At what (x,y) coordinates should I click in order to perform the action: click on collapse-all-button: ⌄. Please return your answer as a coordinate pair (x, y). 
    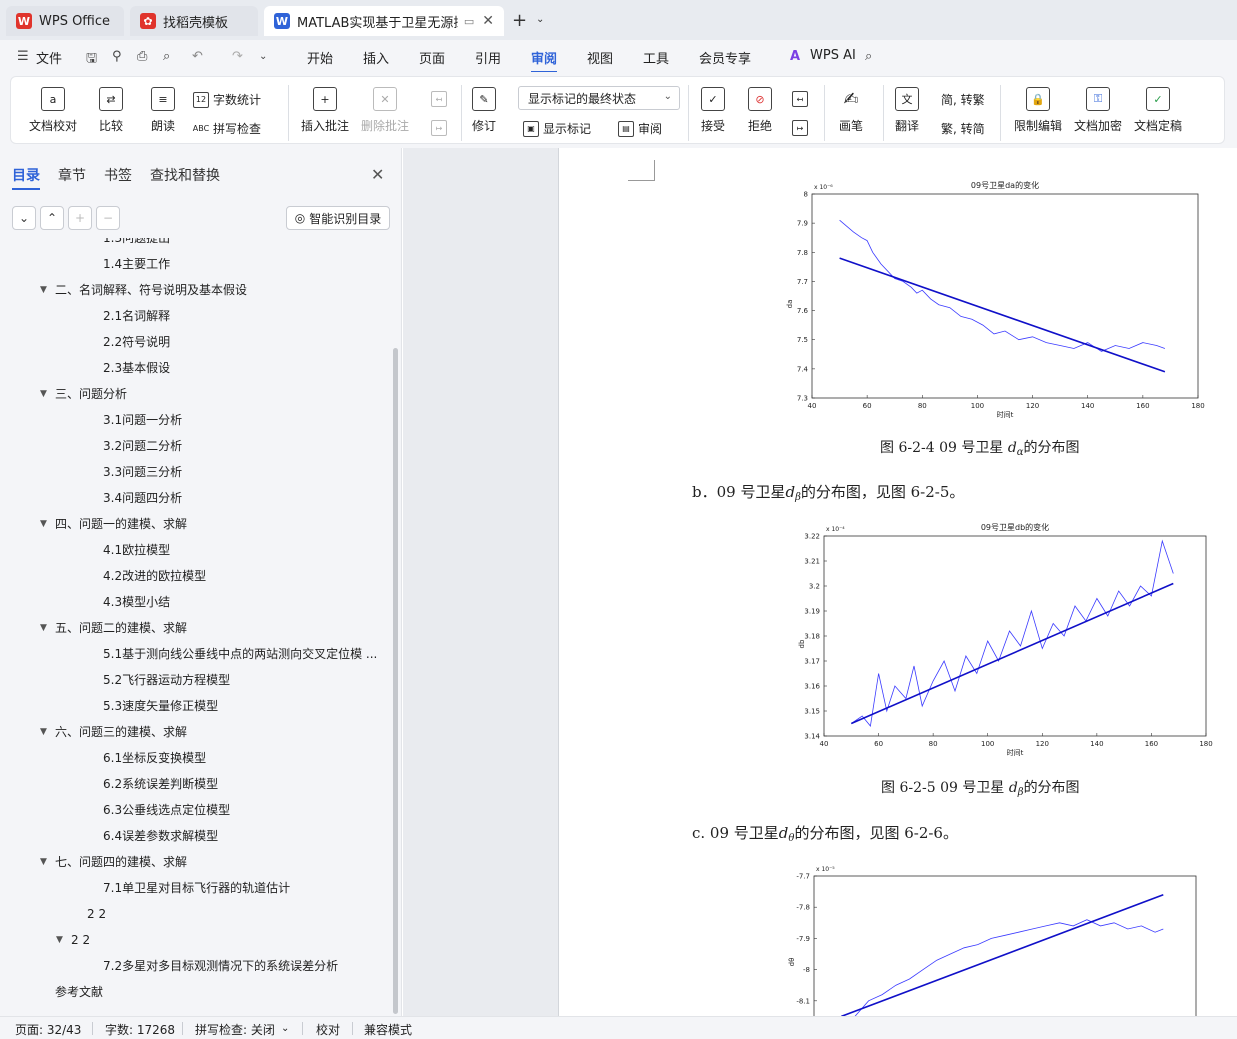
    Looking at the image, I should click on (24, 218).